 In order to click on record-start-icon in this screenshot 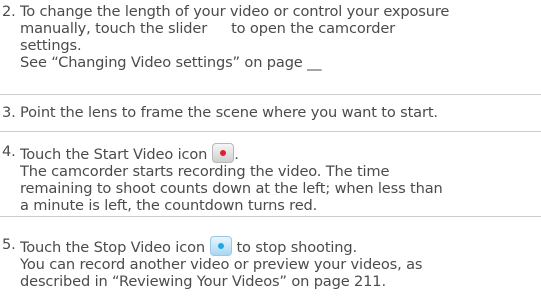, I will do `click(223, 153)`.